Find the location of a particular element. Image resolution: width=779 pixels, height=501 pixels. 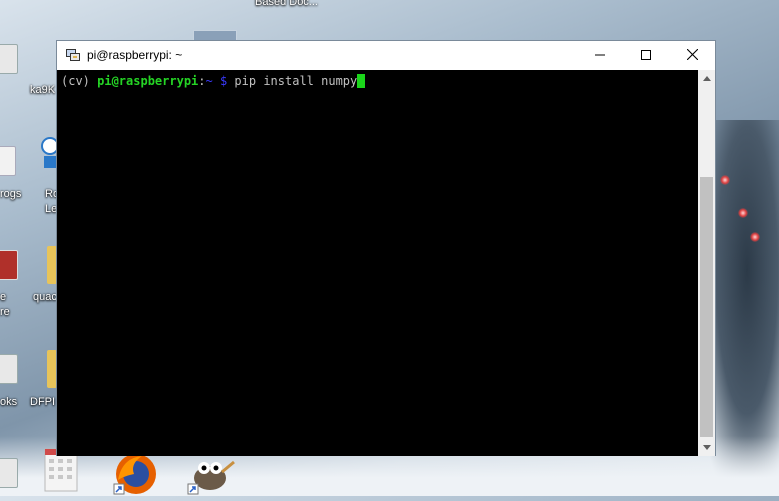

scroll-up-button is located at coordinates (706, 78).